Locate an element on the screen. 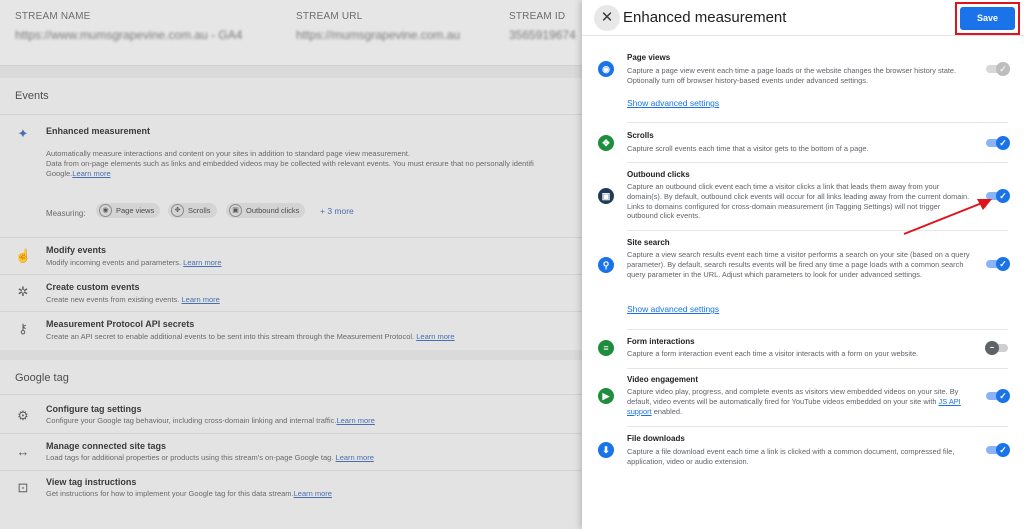 Image resolution: width=1024 pixels, height=529 pixels. page-views-title: Page views is located at coordinates (649, 57).